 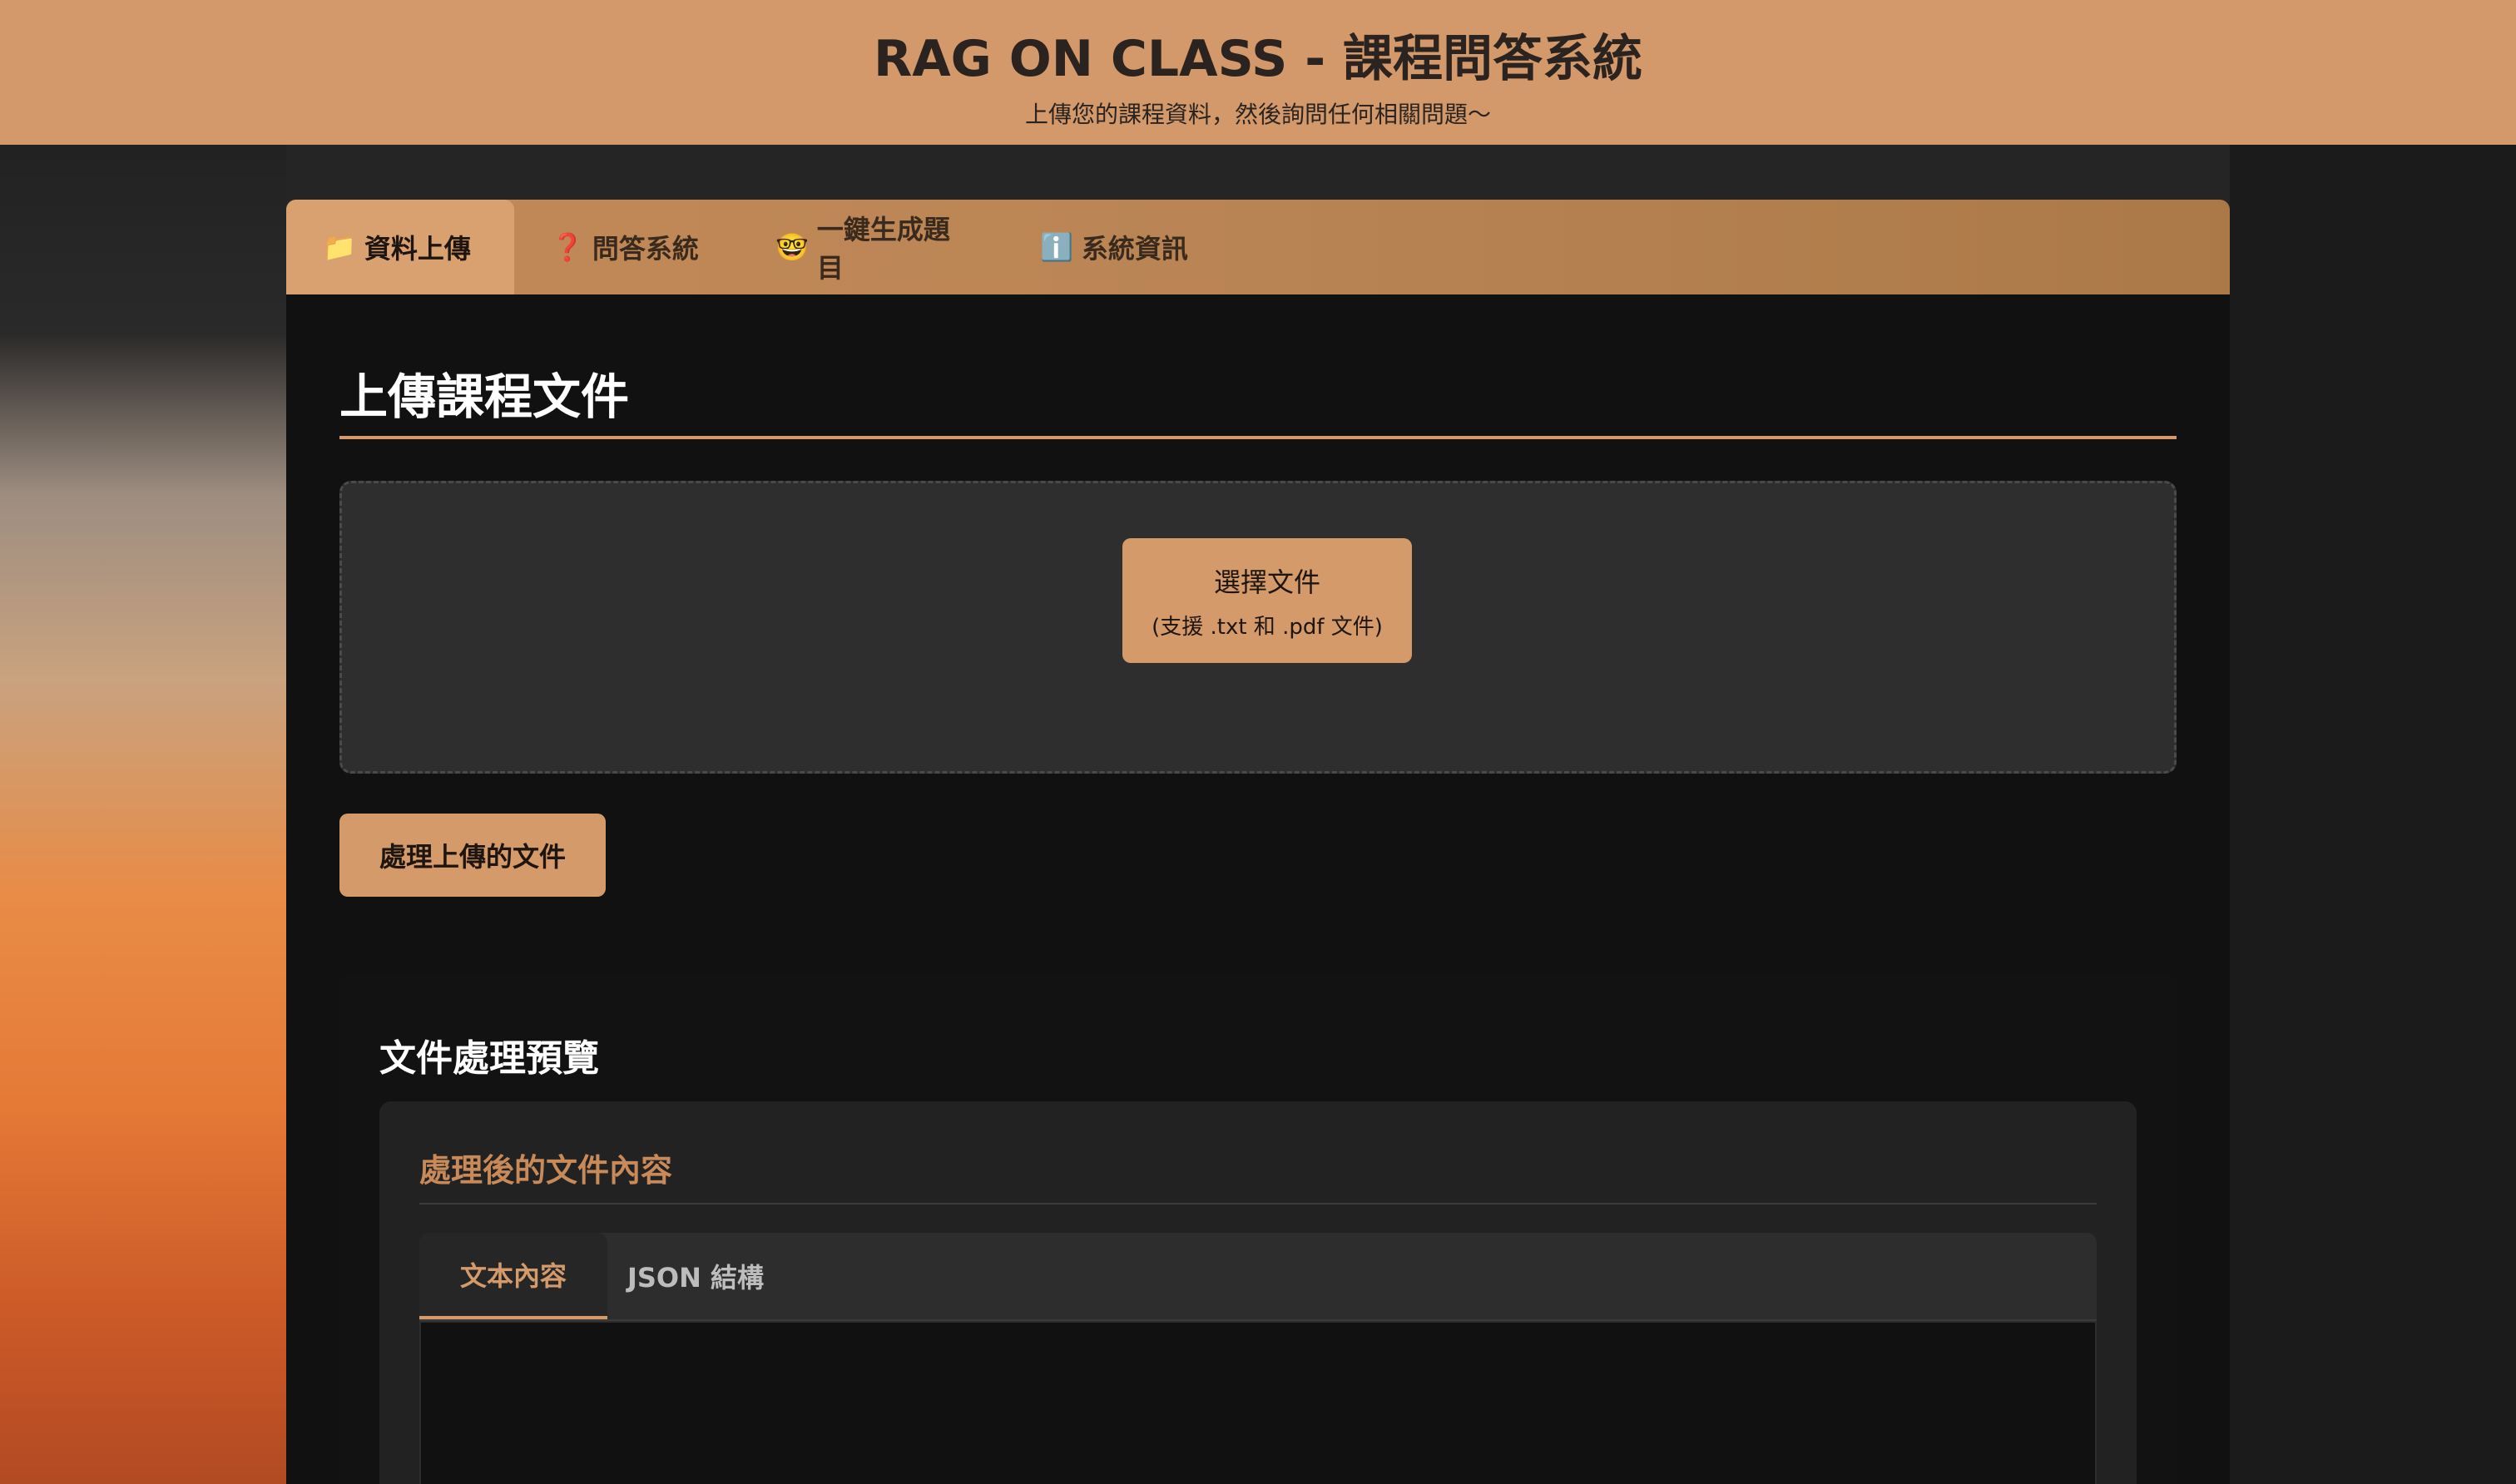 I want to click on card-divider, so click(x=1258, y=1204).